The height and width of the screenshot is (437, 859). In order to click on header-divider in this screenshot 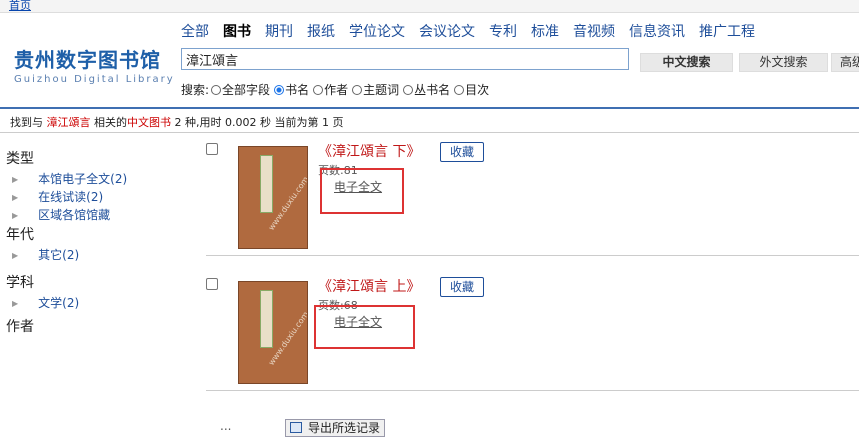, I will do `click(429, 108)`.